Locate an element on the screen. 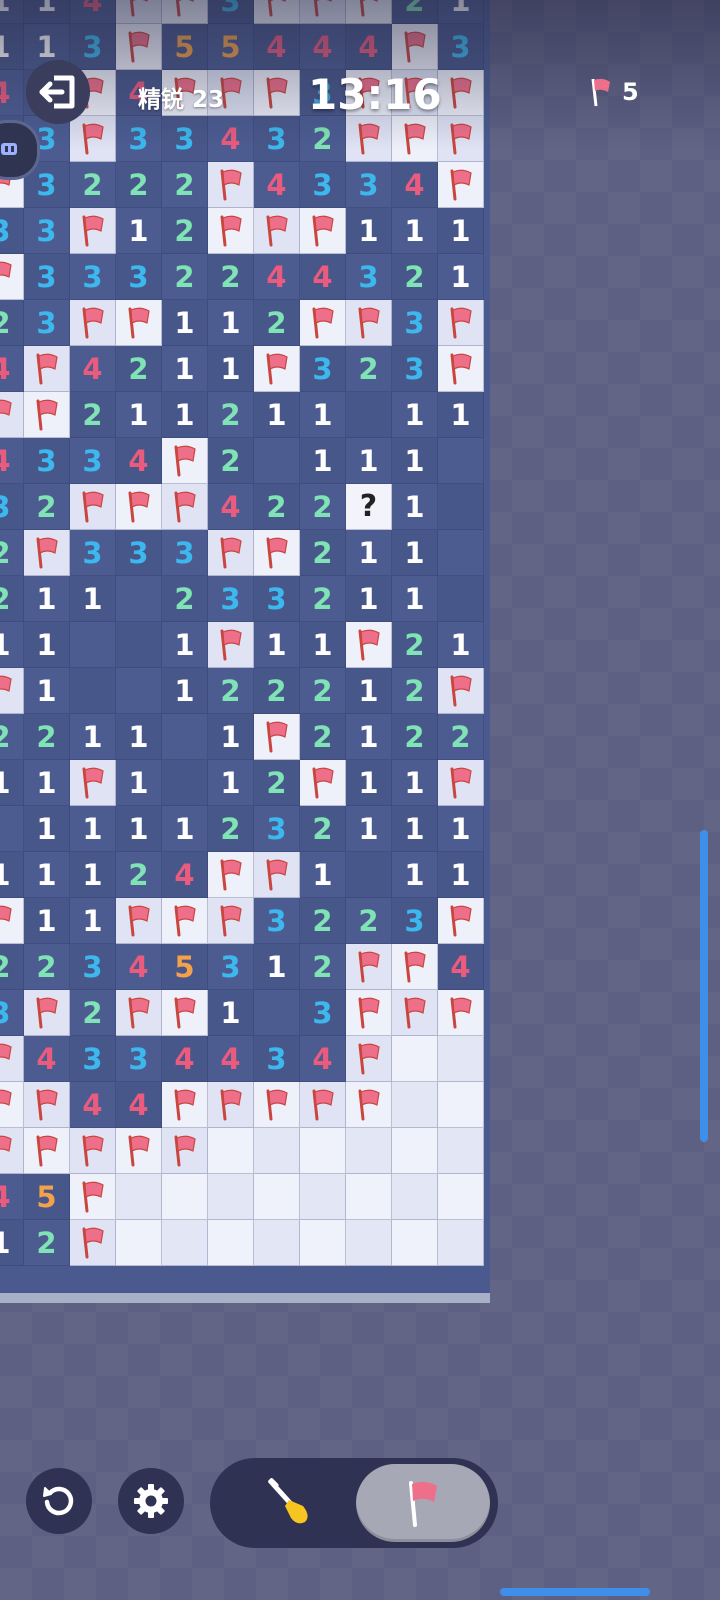  settings-button is located at coordinates (151, 1501).